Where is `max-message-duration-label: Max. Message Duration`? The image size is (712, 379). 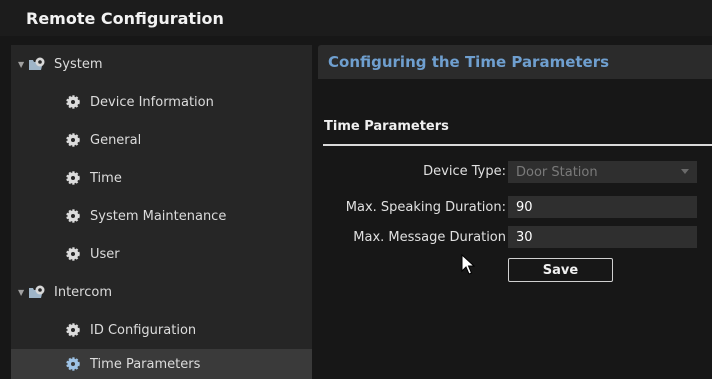 max-message-duration-label: Max. Message Duration is located at coordinates (429, 237).